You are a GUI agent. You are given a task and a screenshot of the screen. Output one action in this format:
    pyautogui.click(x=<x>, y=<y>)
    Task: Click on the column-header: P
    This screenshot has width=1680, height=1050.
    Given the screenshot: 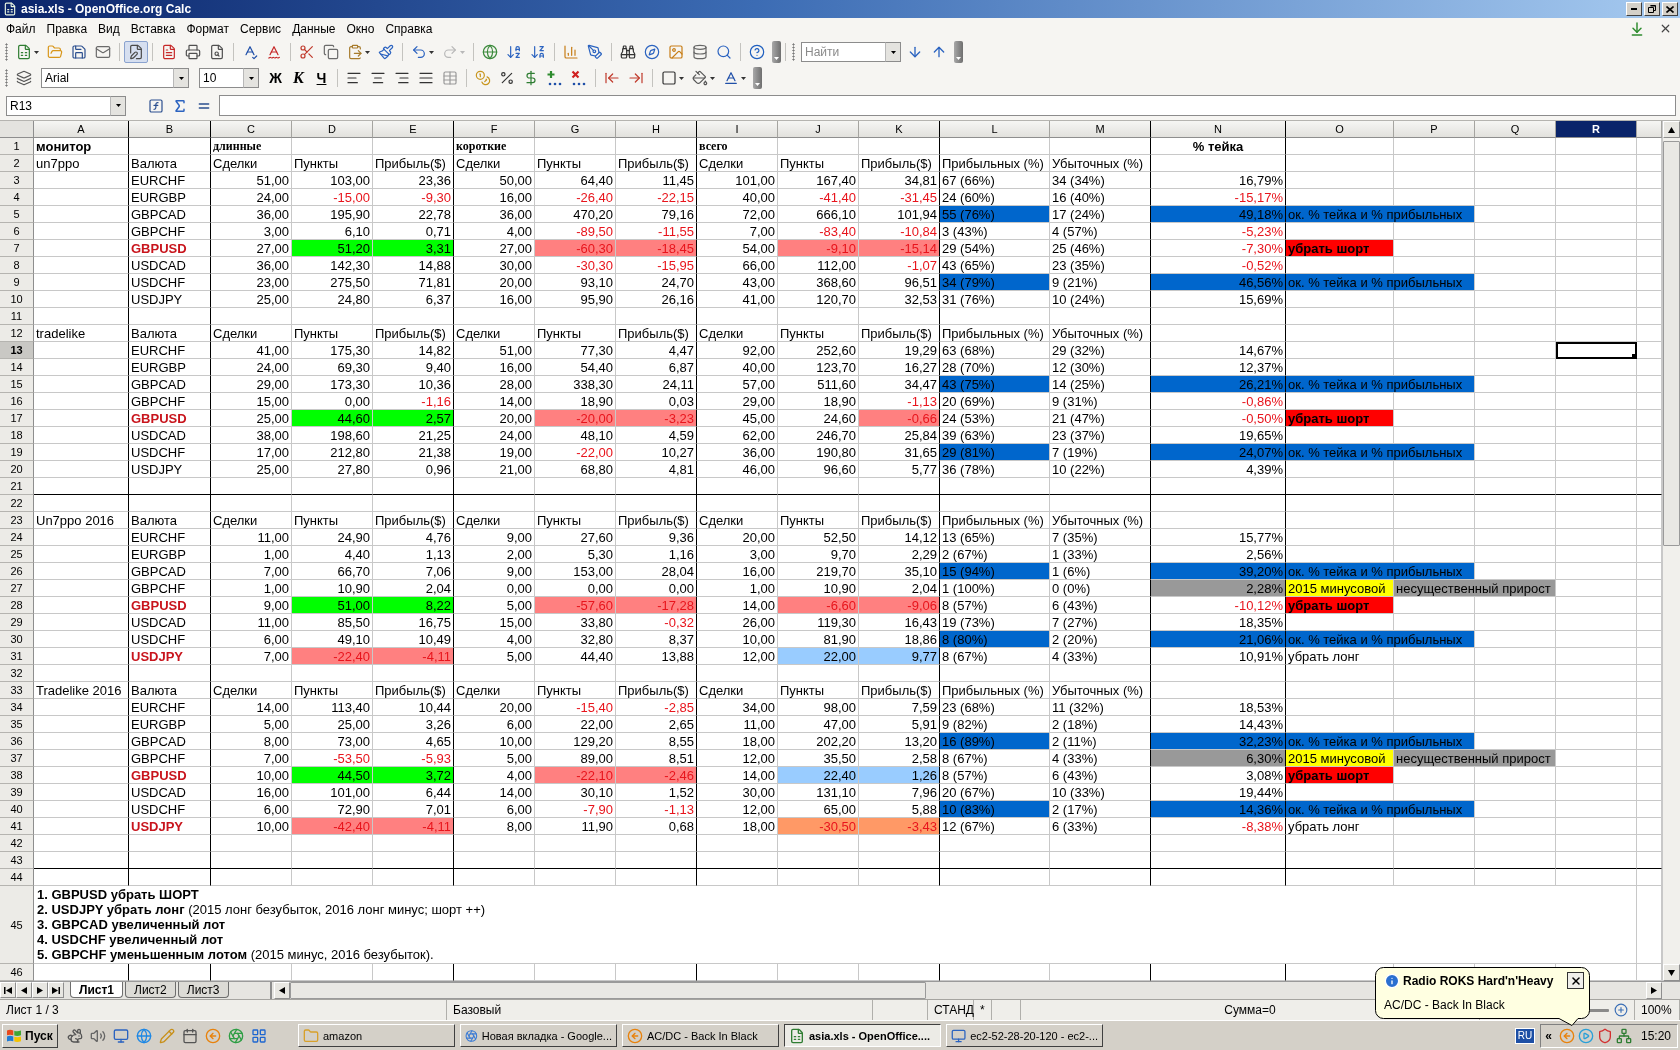 What is the action you would take?
    pyautogui.click(x=1434, y=129)
    